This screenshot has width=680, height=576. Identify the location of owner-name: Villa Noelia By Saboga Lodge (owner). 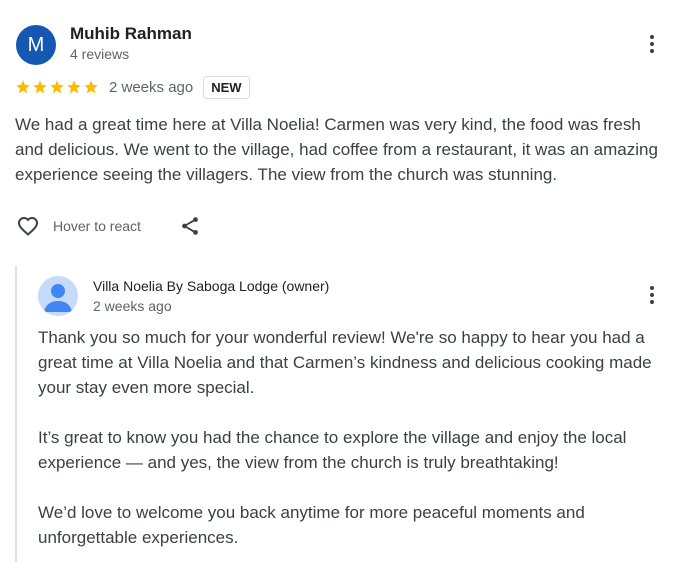
(211, 286).